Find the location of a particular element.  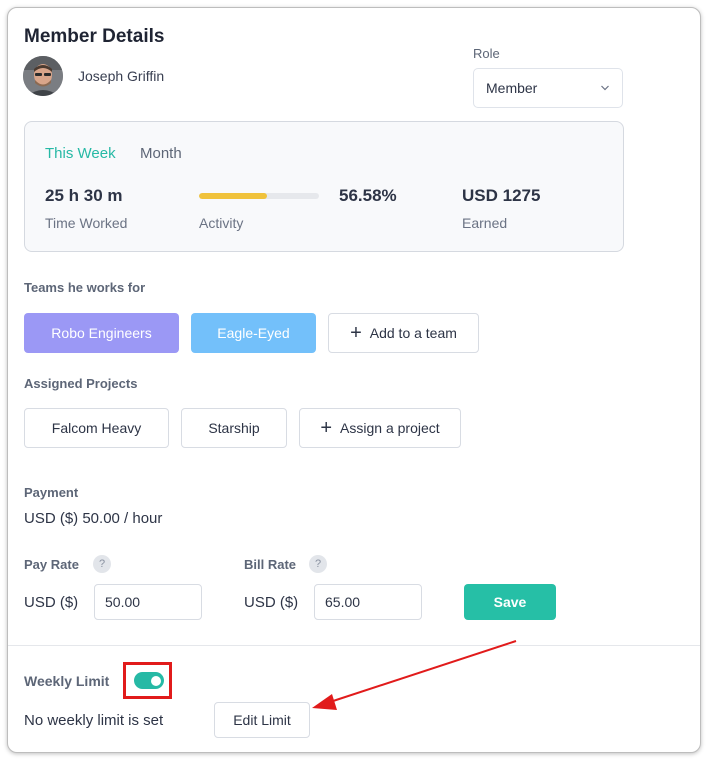

earned-value: USD 1275 is located at coordinates (501, 195).